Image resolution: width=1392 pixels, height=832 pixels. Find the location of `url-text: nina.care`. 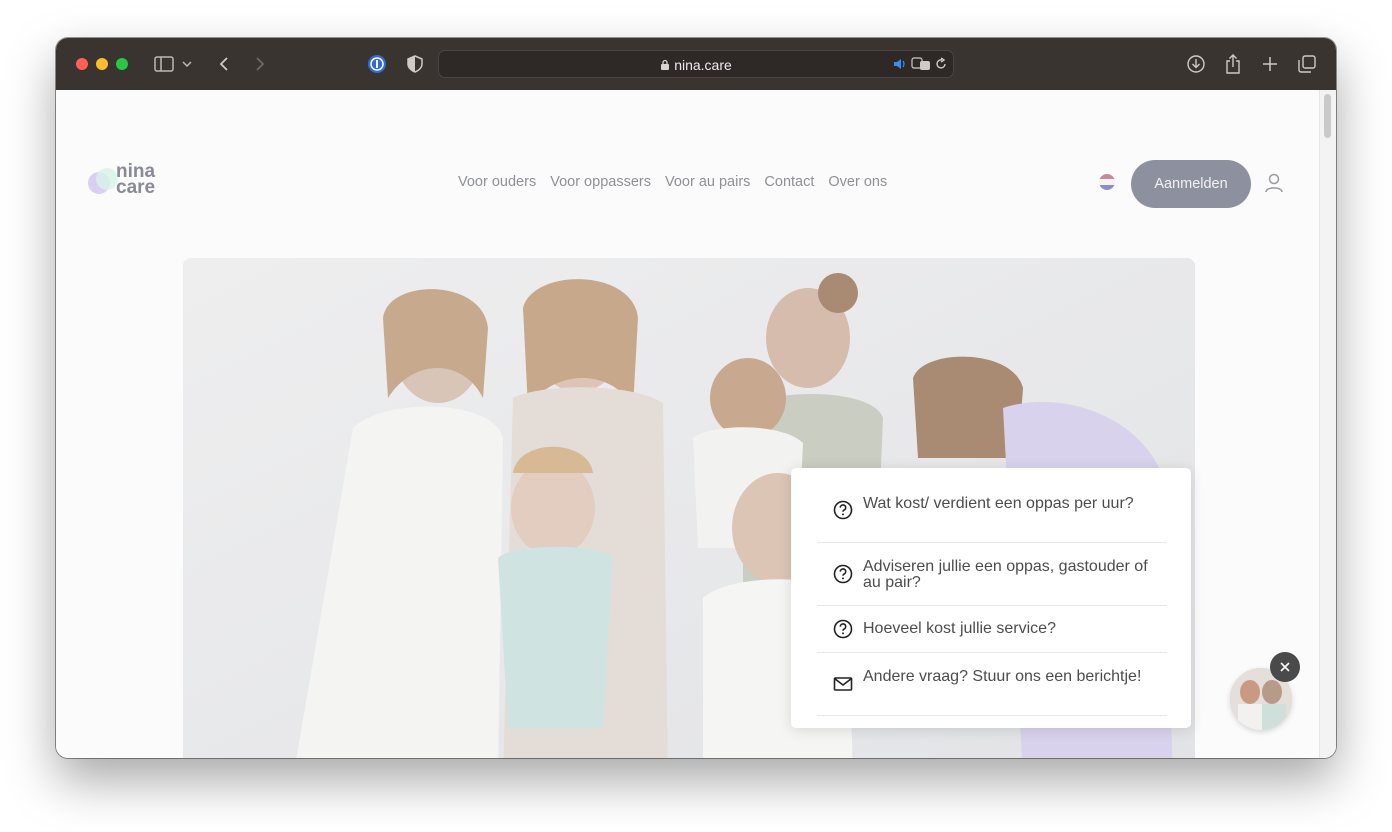

url-text: nina.care is located at coordinates (696, 65).